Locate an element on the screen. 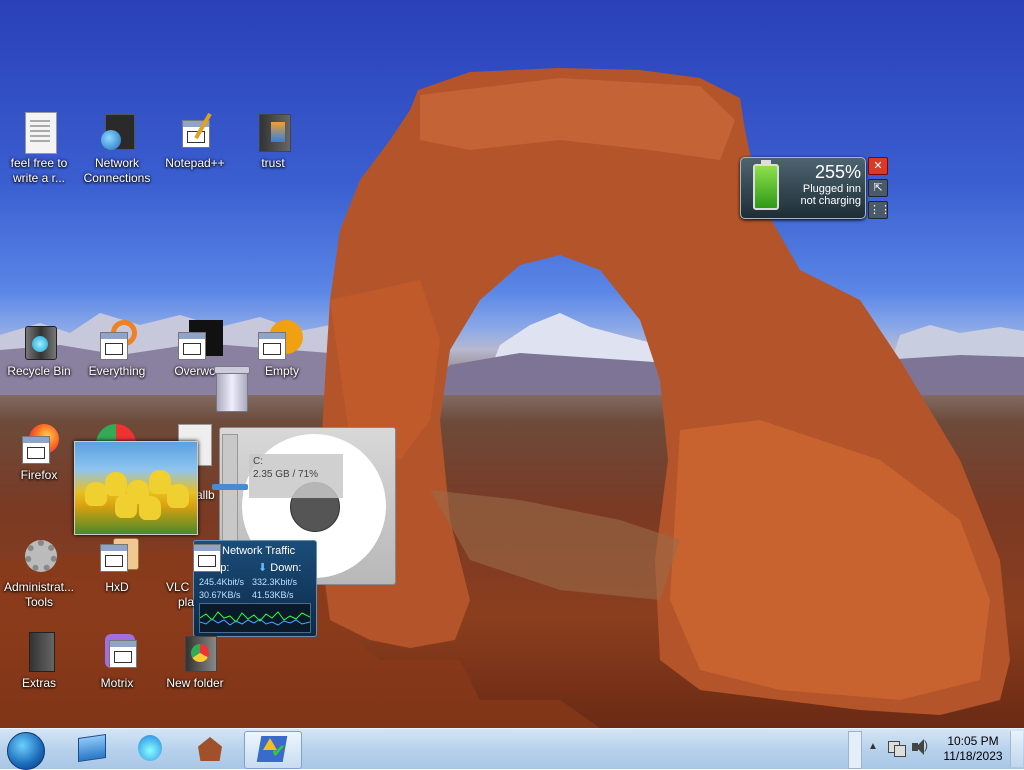 This screenshot has width=1024, height=770. checkmark-icon: ✔ is located at coordinates (279, 751).